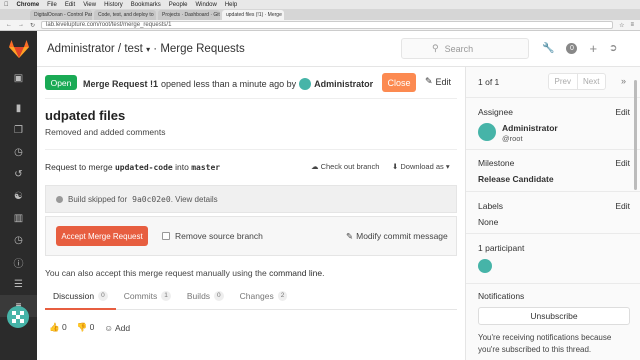 The height and width of the screenshot is (360, 640). Describe the element at coordinates (18, 284) in the screenshot. I see `nav-wiki-icon: ☰` at that location.